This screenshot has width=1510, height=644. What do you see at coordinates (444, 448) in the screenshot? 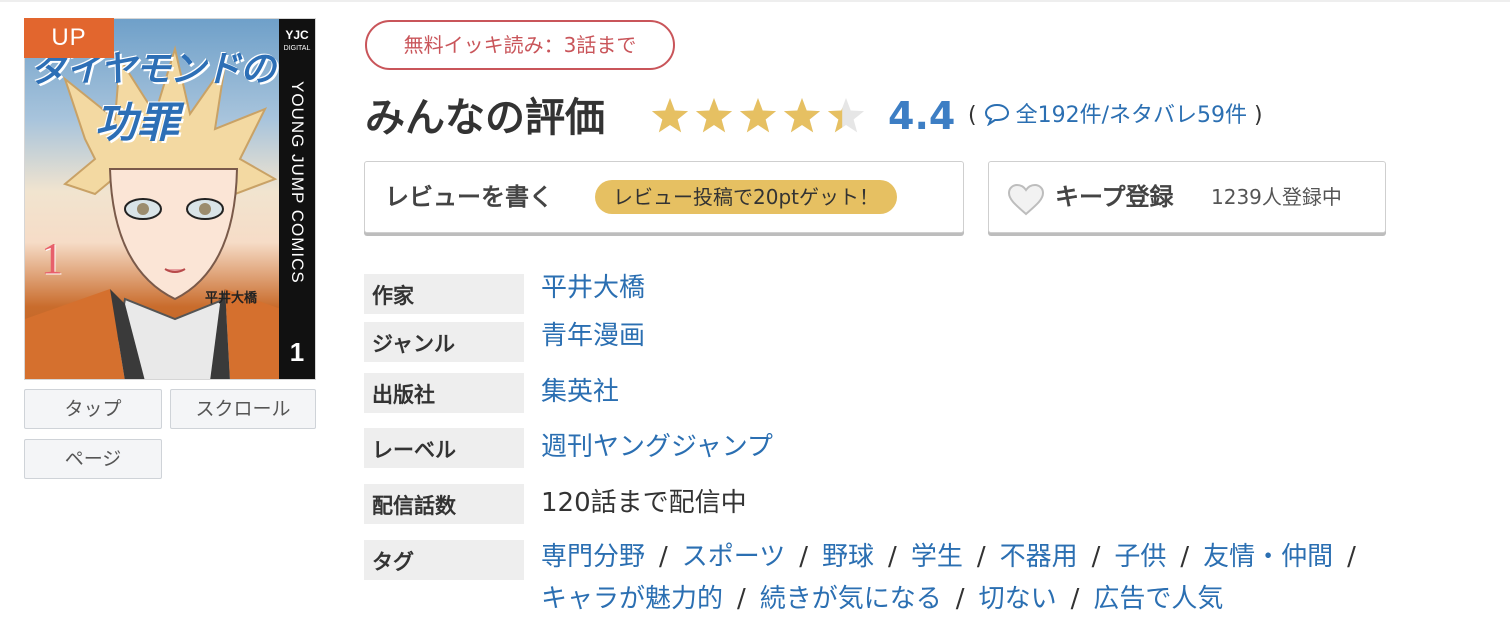
I see `label-label: レーベル` at bounding box center [444, 448].